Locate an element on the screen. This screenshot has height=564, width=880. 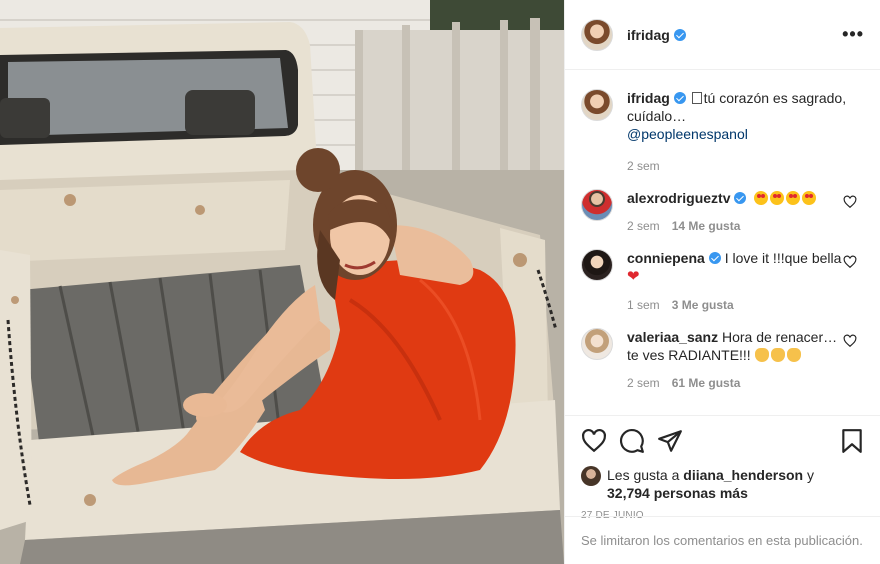
likes-prefix: Les gusta a is located at coordinates (643, 475).